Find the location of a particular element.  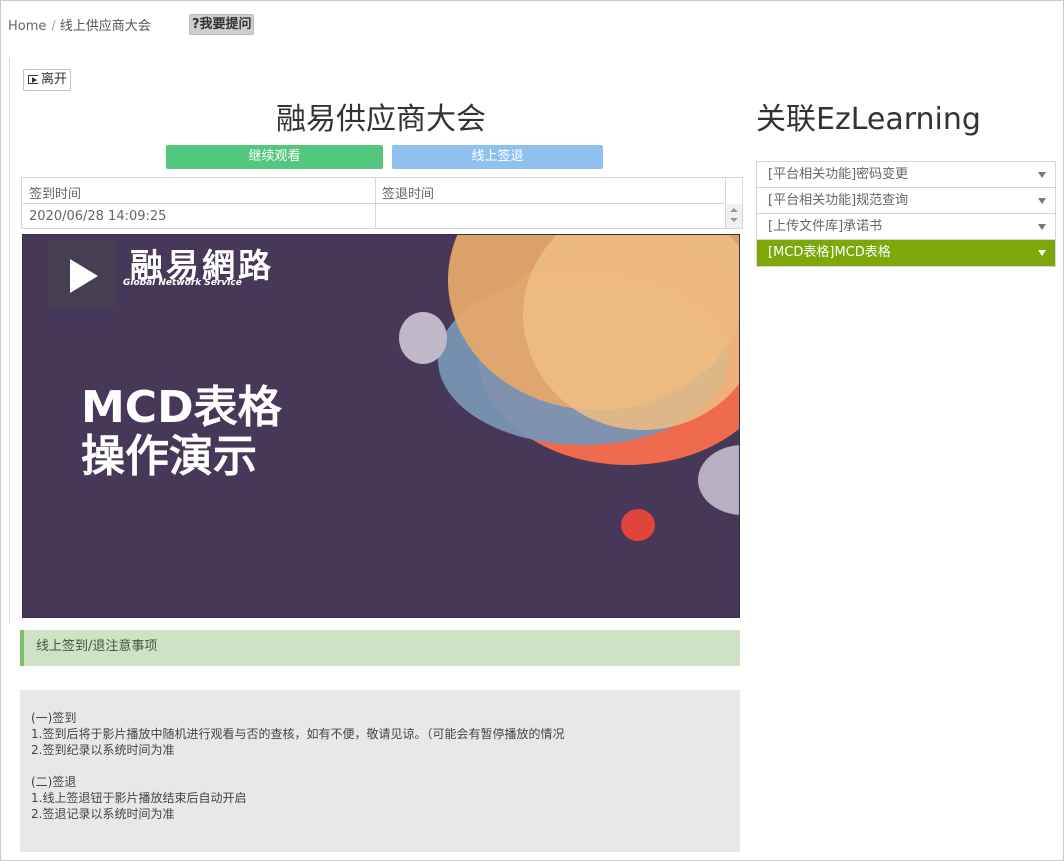

sign-out-icon is located at coordinates (33, 79).